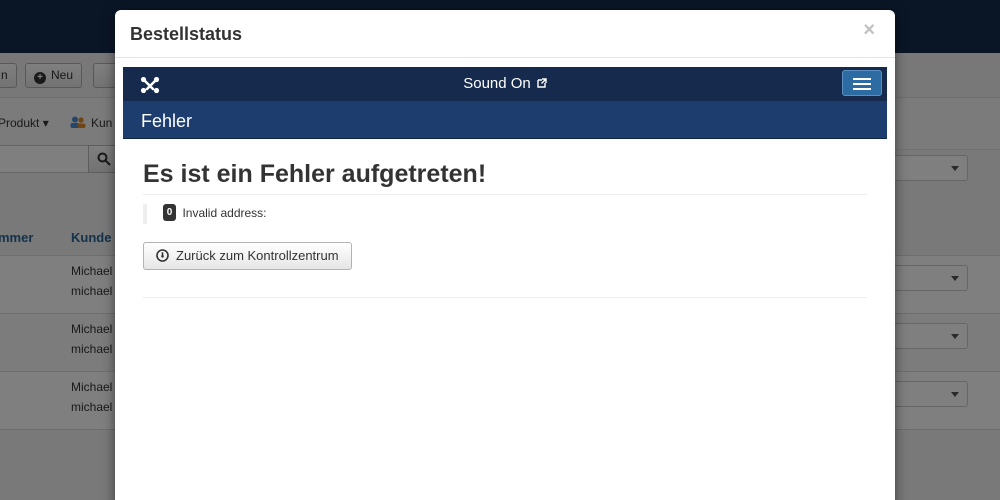  What do you see at coordinates (542, 83) in the screenshot?
I see `external-link-icon` at bounding box center [542, 83].